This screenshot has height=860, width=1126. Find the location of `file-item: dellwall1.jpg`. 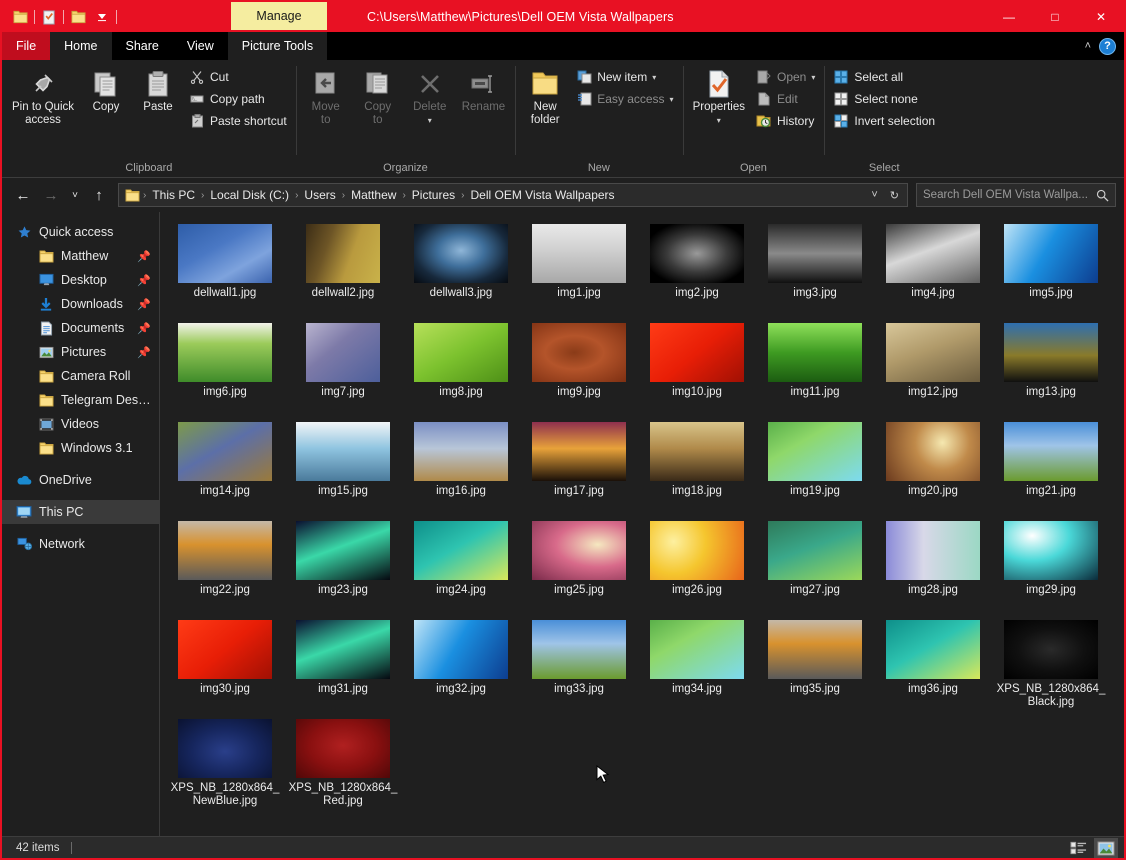

file-item: dellwall1.jpg is located at coordinates (225, 269).